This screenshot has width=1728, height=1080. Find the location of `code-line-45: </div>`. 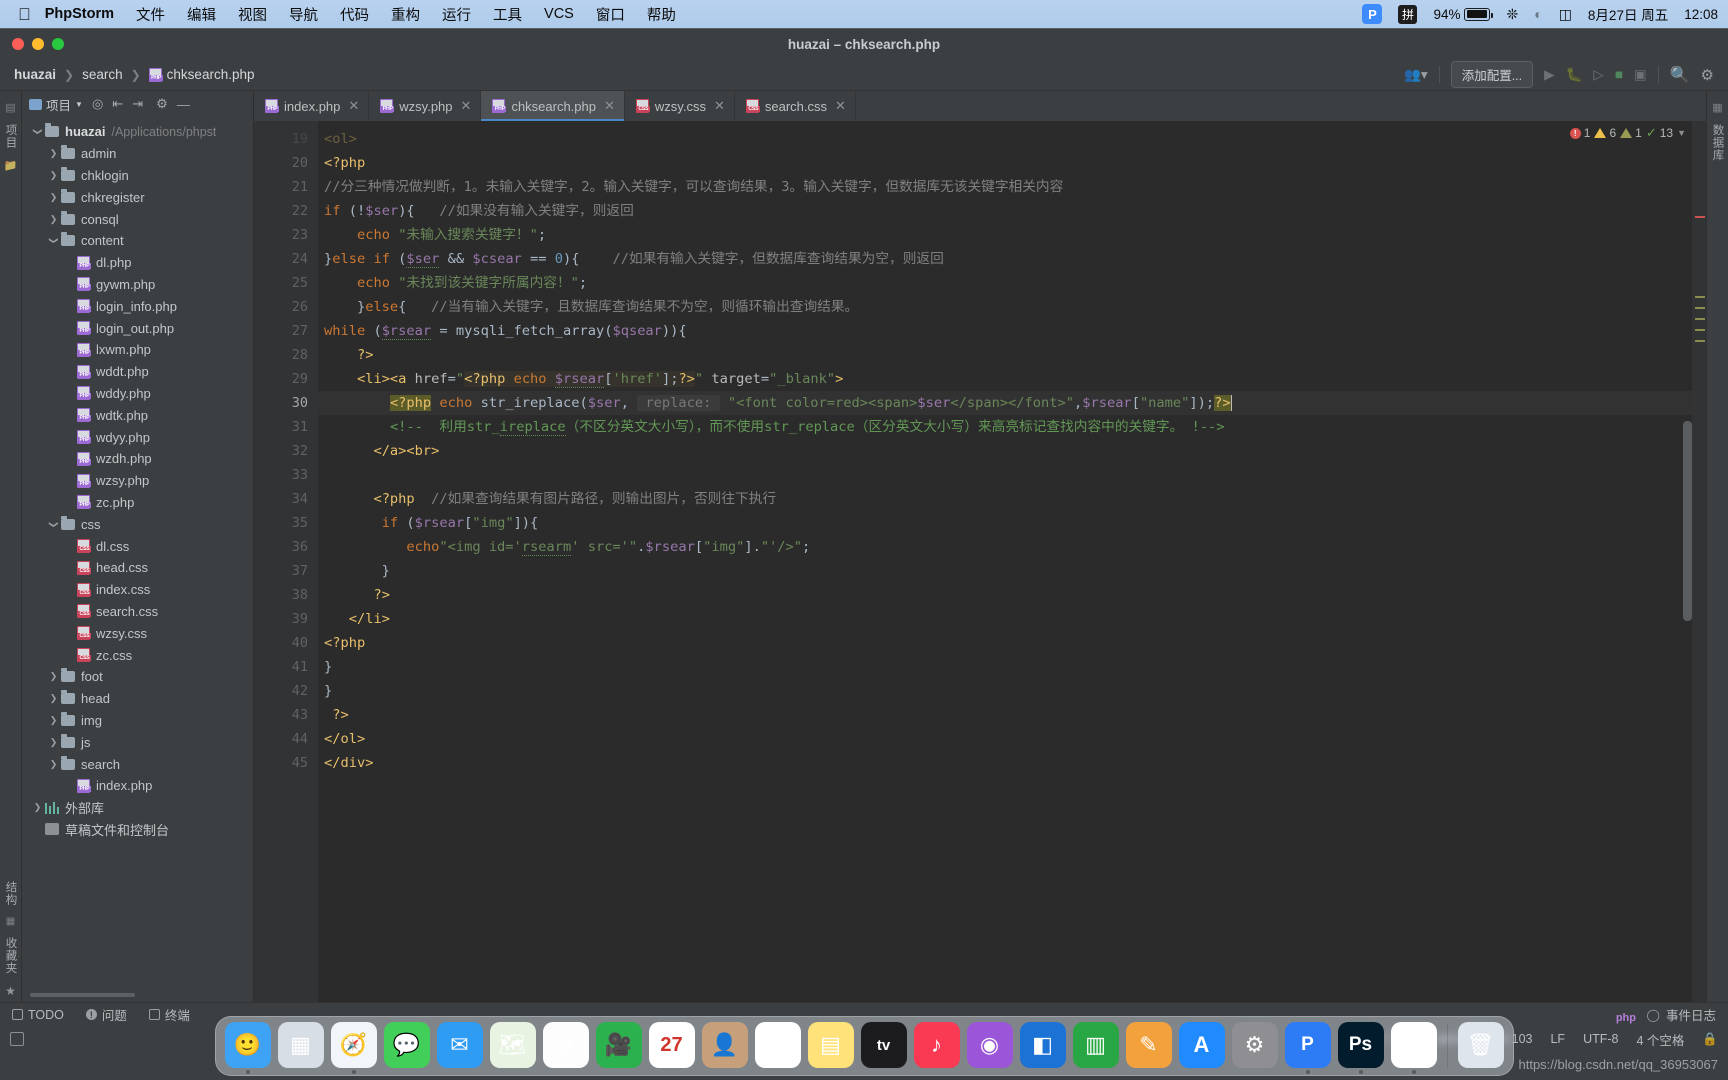

code-line-45: </div> is located at coordinates (1005, 763).